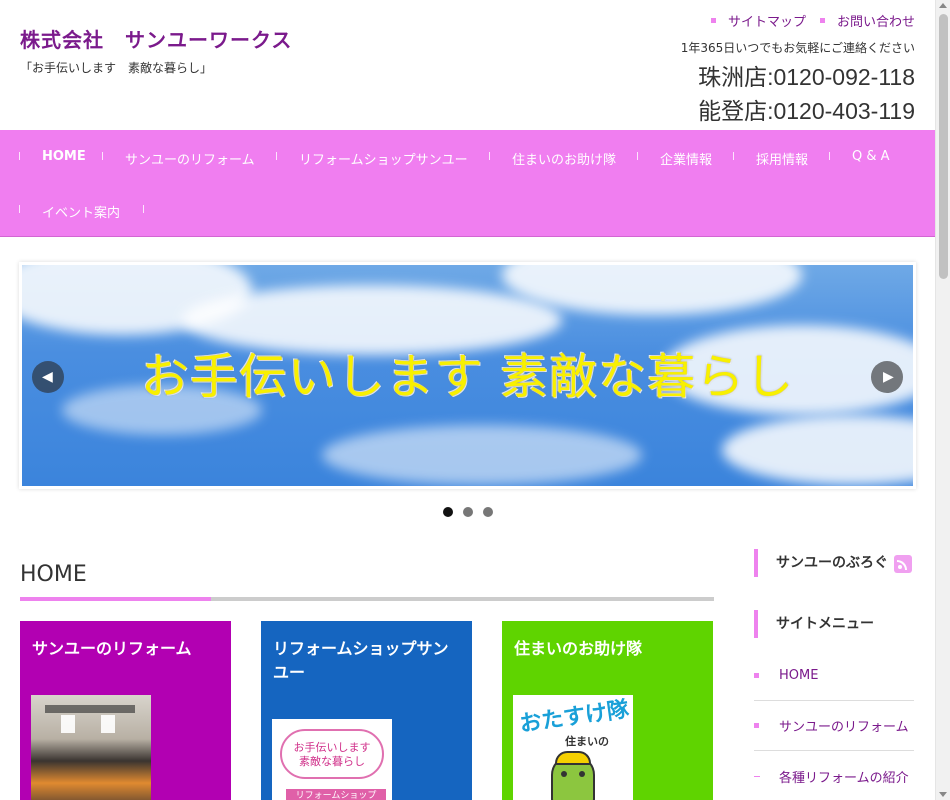 Image resolution: width=950 pixels, height=800 pixels. I want to click on slide-caption: お手伝いします 素敵な暮らし, so click(467, 377).